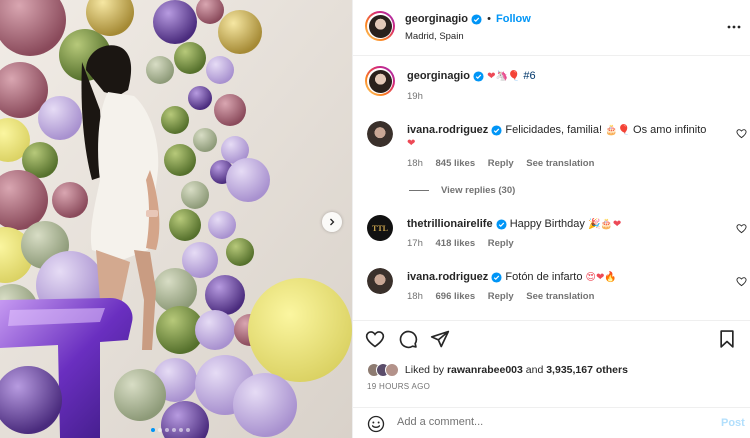 This screenshot has width=750, height=438. I want to click on likes-count: 3,935,167 others, so click(587, 370).